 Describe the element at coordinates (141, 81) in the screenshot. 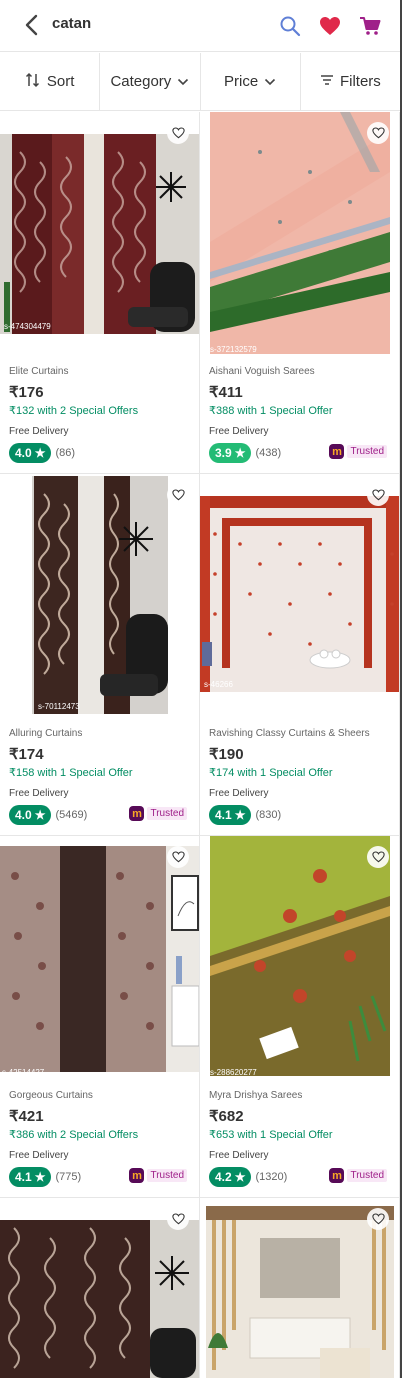

I see `category-label: Category` at that location.